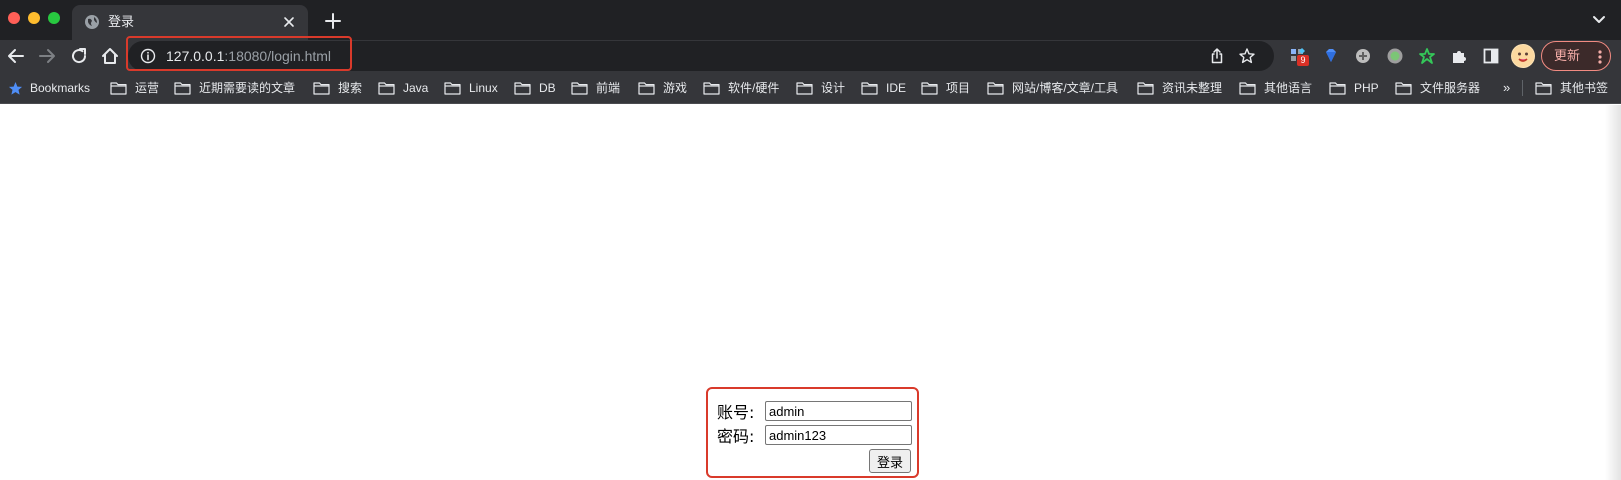 Image resolution: width=1621 pixels, height=480 pixels. I want to click on home-icon, so click(110, 56).